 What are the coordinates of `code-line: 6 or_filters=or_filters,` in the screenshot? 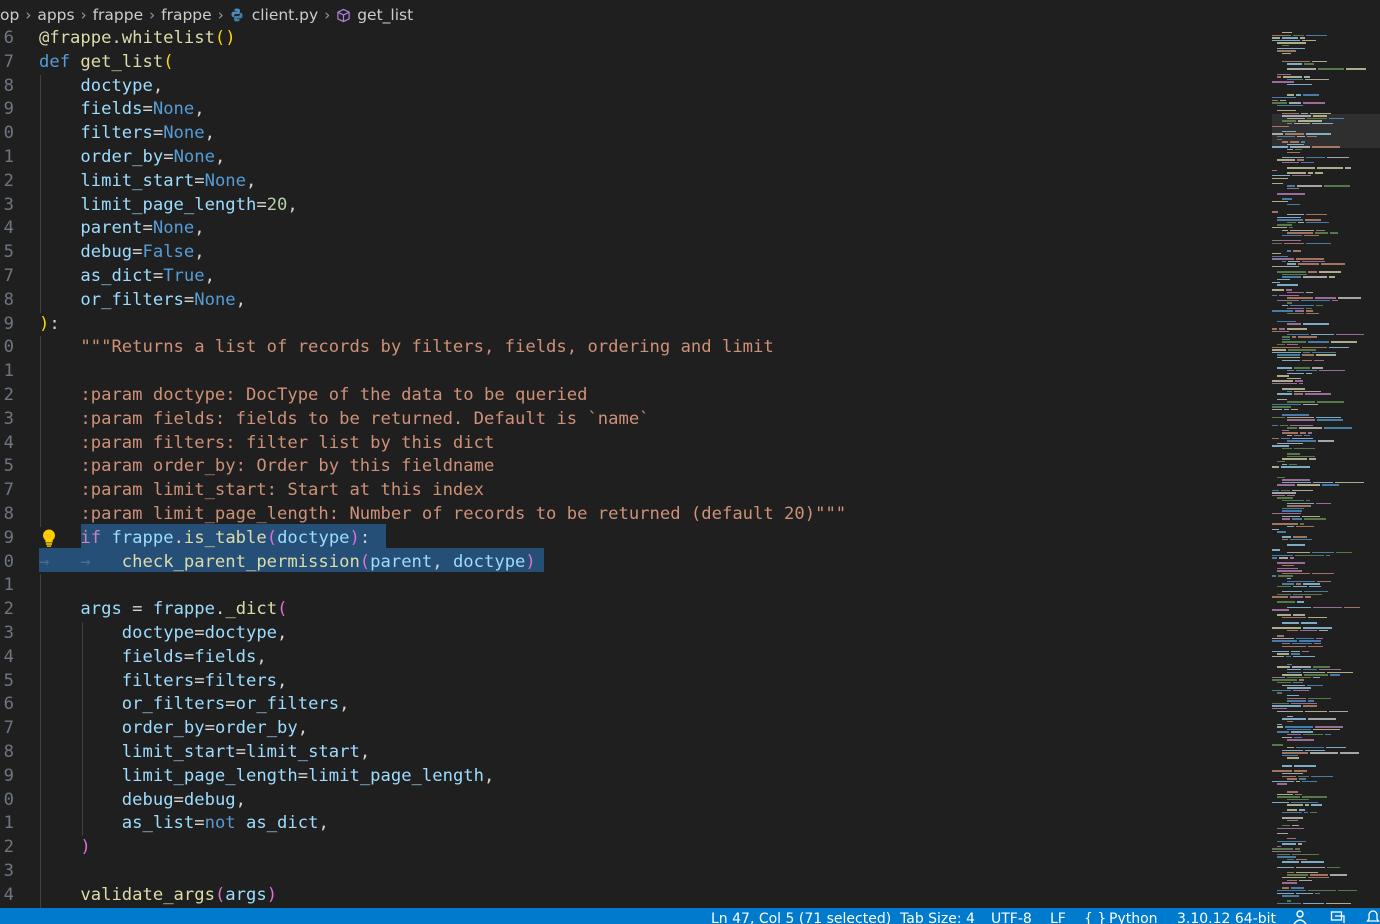 It's located at (635, 705).